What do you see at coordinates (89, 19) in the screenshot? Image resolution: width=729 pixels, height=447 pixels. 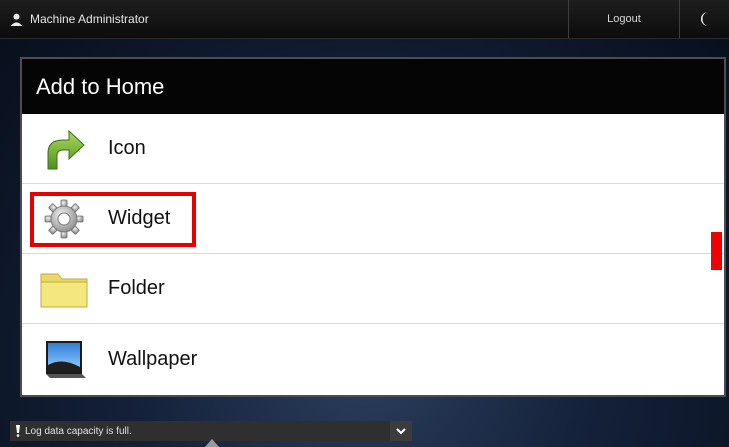 I see `user-name: Machine Administrator` at bounding box center [89, 19].